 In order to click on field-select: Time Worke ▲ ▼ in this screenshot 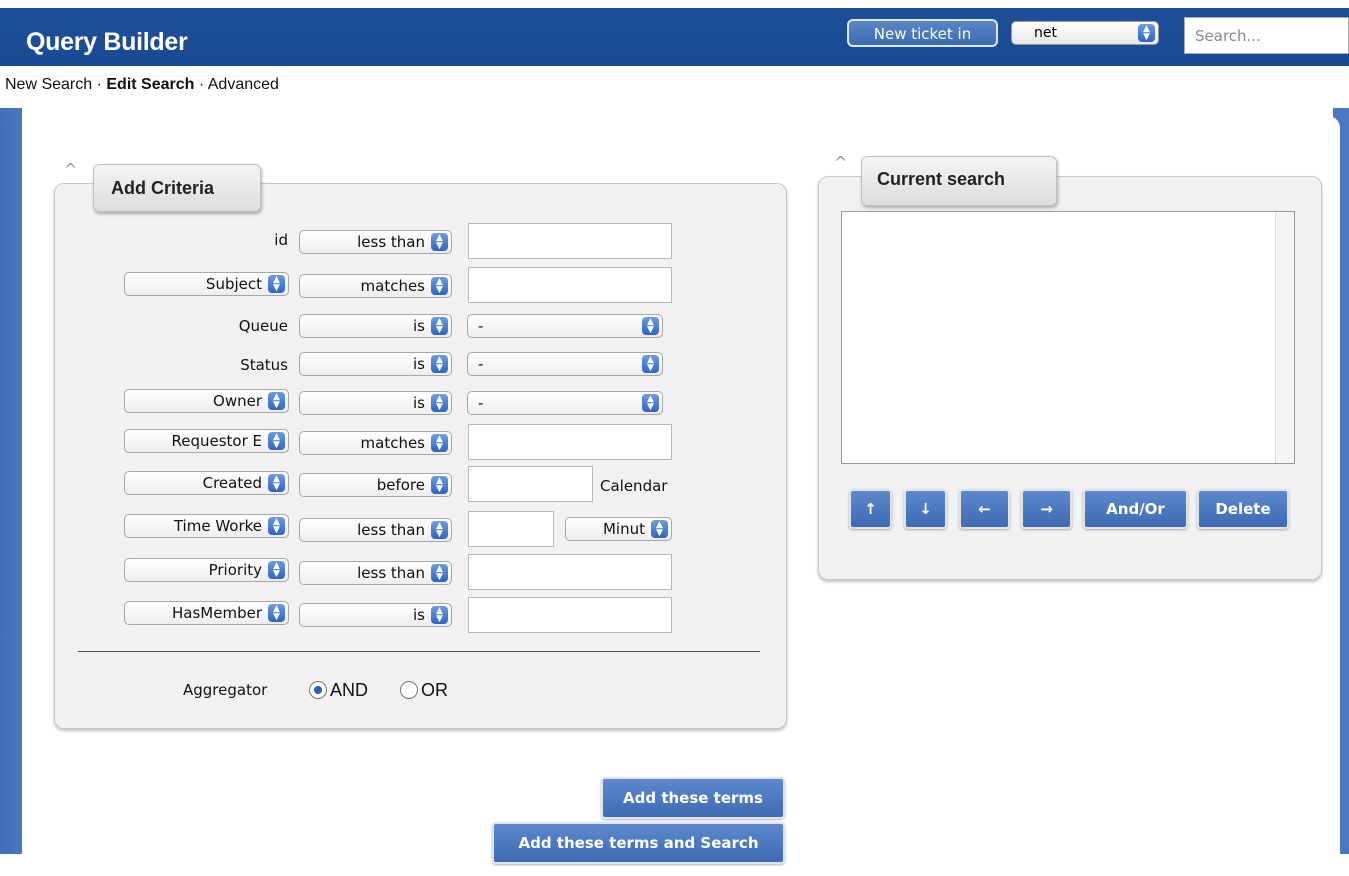, I will do `click(206, 526)`.